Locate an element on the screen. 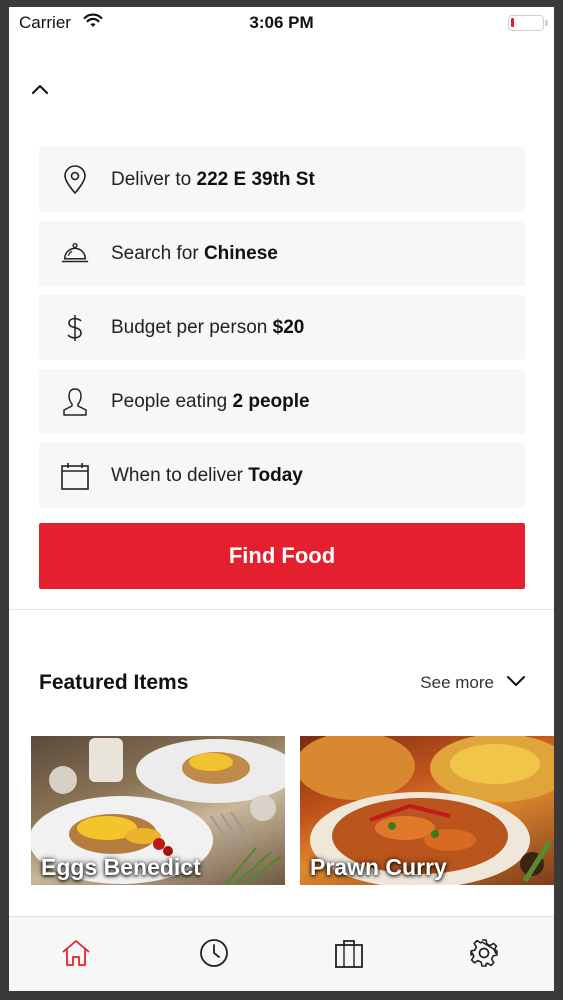 This screenshot has width=563, height=1000. section-divider is located at coordinates (281, 609).